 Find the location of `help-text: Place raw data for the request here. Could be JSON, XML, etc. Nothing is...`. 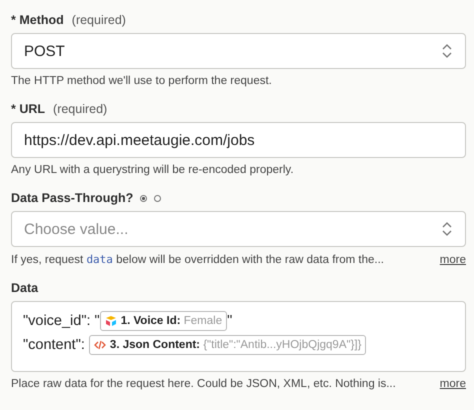

help-text: Place raw data for the request here. Could be JSON, XML, etc. Nothing is... is located at coordinates (203, 384).